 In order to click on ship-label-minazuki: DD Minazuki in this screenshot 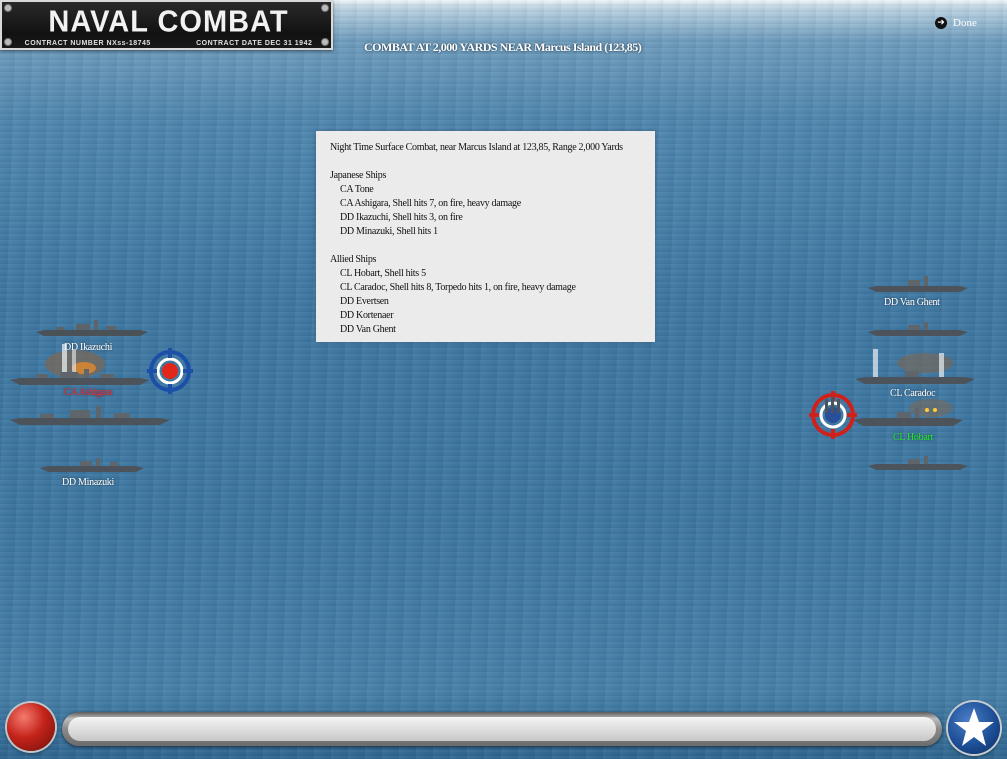, I will do `click(88, 482)`.